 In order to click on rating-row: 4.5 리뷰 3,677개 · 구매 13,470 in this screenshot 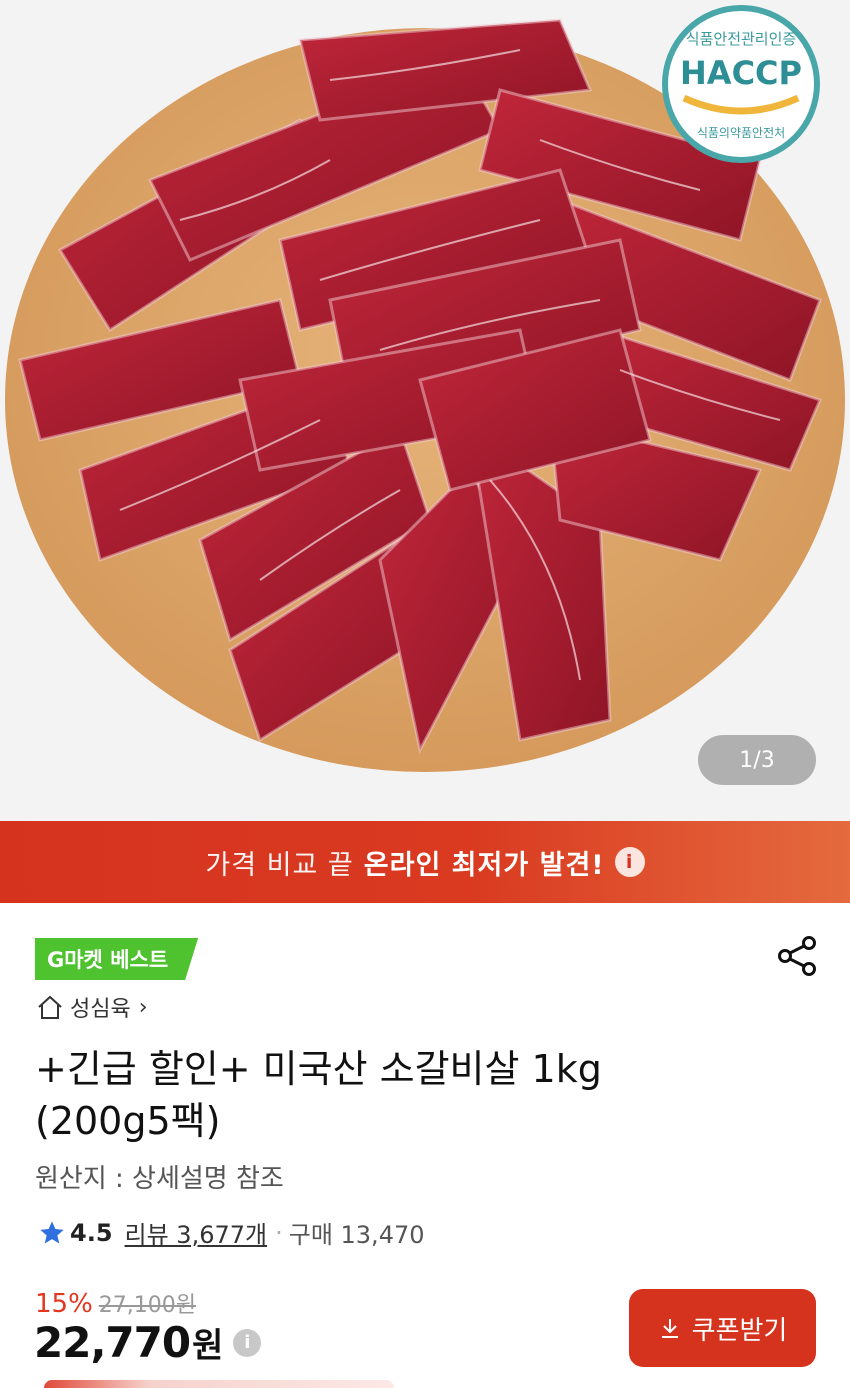, I will do `click(231, 1232)`.